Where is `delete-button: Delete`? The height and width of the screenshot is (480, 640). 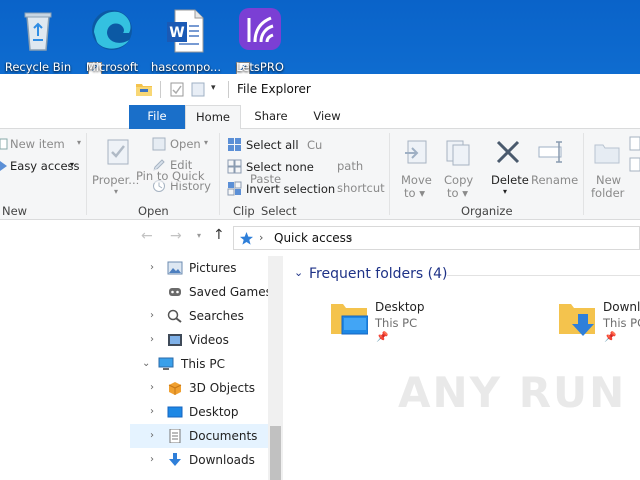 delete-button: Delete is located at coordinates (510, 180).